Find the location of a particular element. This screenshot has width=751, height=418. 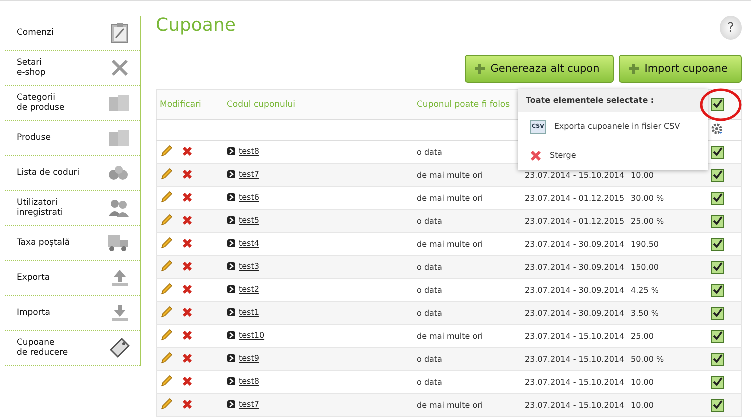

value-cell: 3.50 % is located at coordinates (645, 313).